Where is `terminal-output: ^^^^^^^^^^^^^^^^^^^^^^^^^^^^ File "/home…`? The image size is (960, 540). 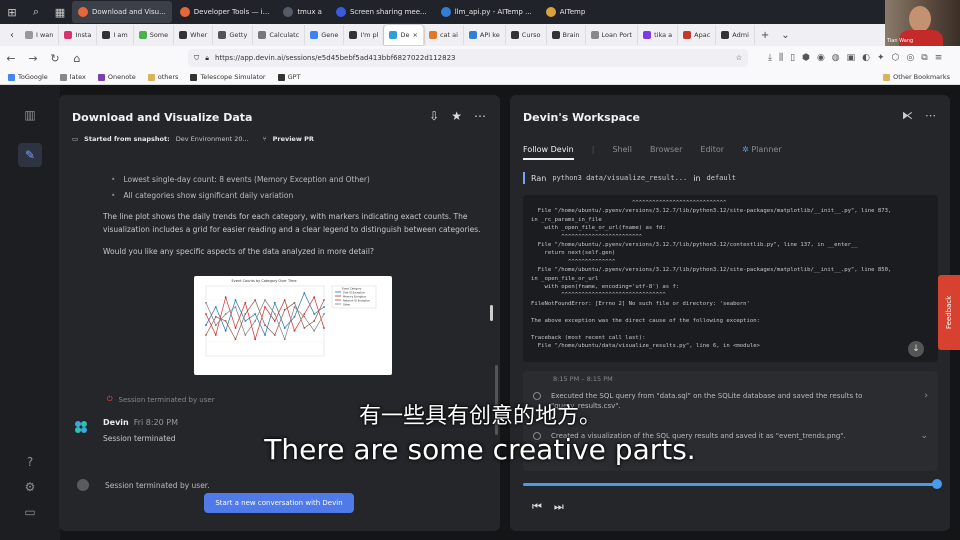
terminal-output: ^^^^^^^^^^^^^^^^^^^^^^^^^^^^ File "/home… is located at coordinates (730, 278).